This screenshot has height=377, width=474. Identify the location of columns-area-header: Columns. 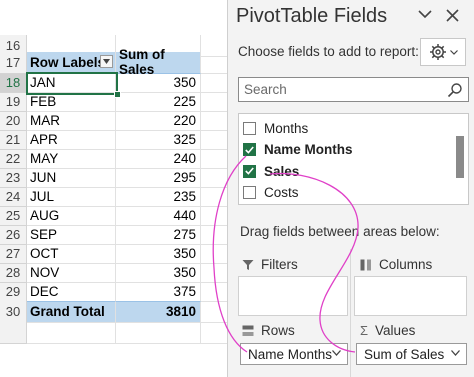
(396, 264).